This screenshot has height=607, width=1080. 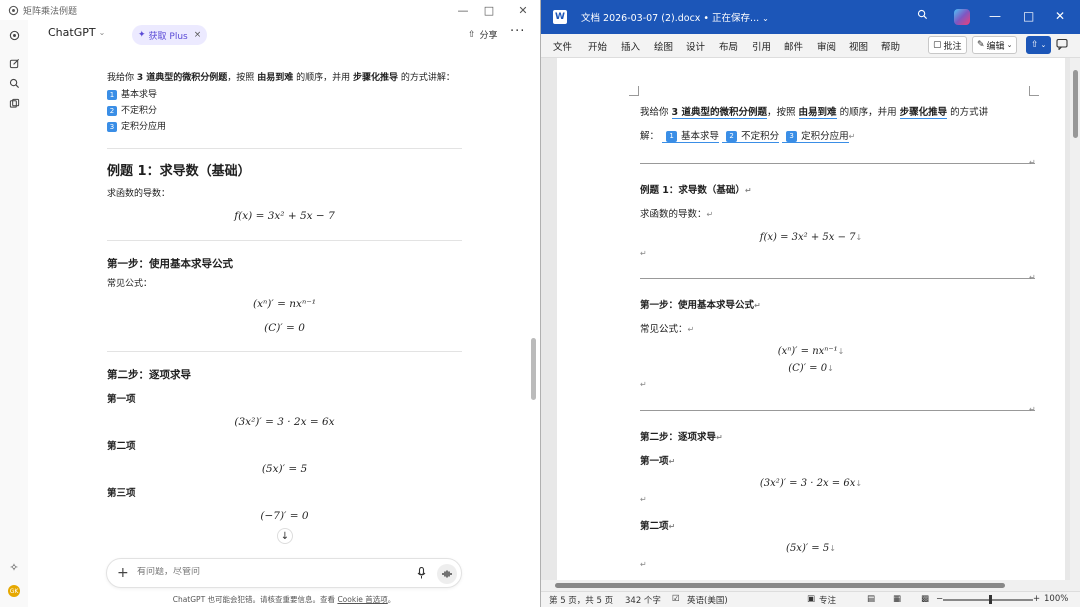 What do you see at coordinates (811, 599) in the screenshot?
I see `focus-icon: ▣` at bounding box center [811, 599].